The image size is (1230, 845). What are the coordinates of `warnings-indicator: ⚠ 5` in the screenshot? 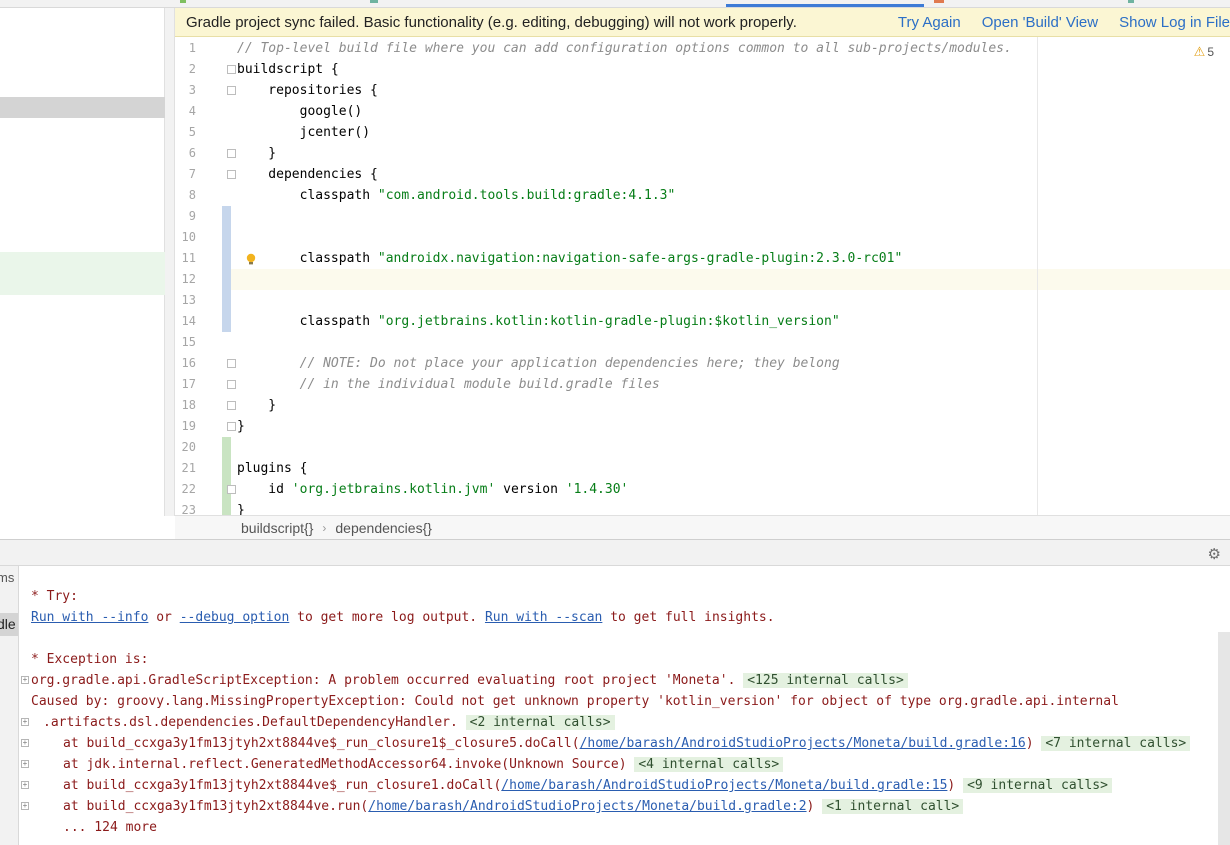 It's located at (1204, 52).